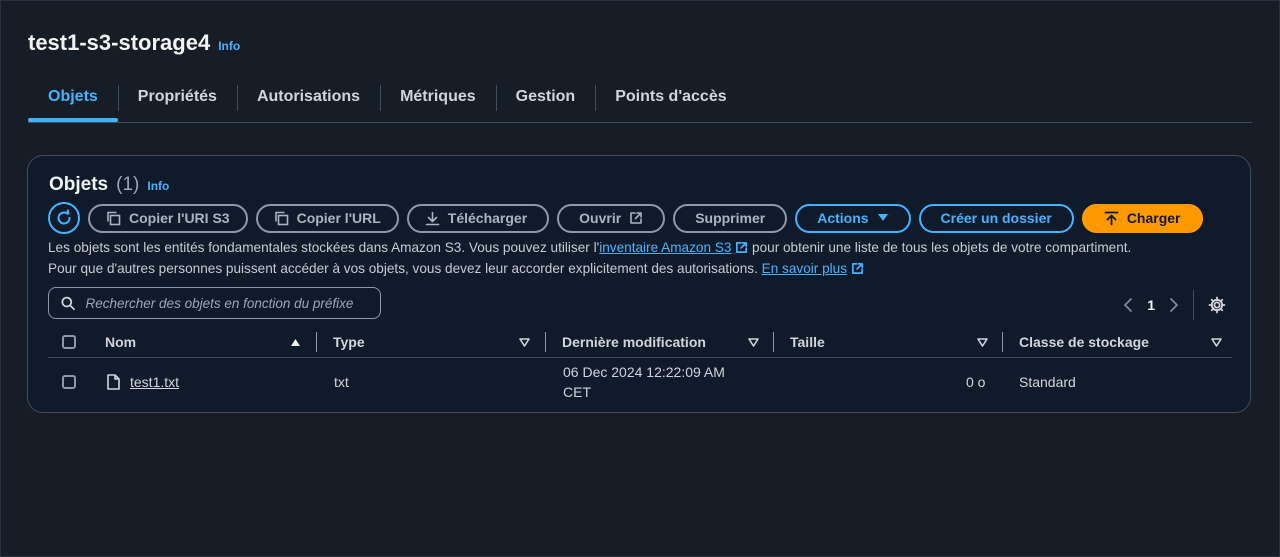 This screenshot has width=1280, height=557. I want to click on select-all-checkbox, so click(69, 342).